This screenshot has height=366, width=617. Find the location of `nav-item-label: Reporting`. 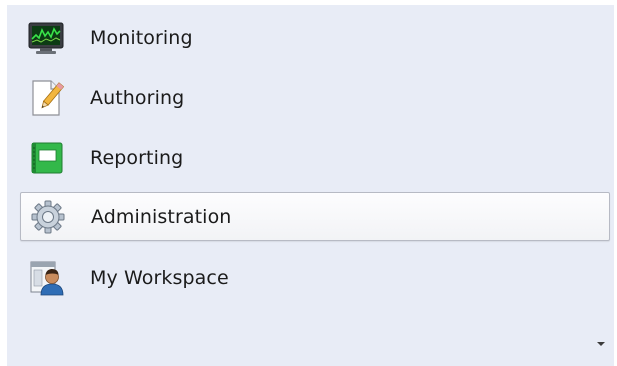

nav-item-label: Reporting is located at coordinates (137, 157).